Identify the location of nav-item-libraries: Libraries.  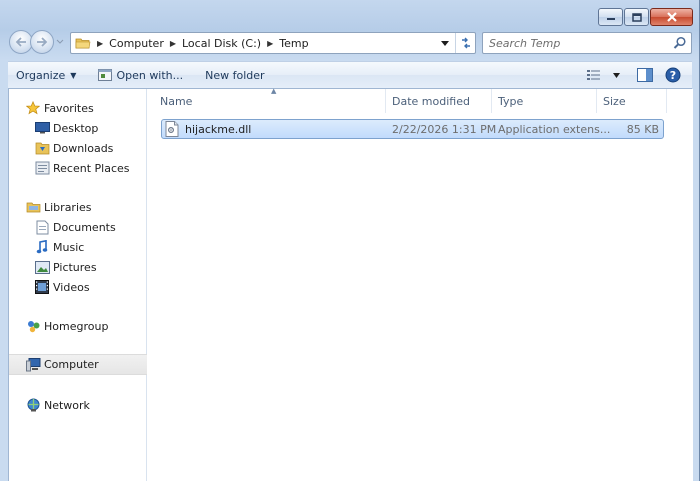
(78, 207).